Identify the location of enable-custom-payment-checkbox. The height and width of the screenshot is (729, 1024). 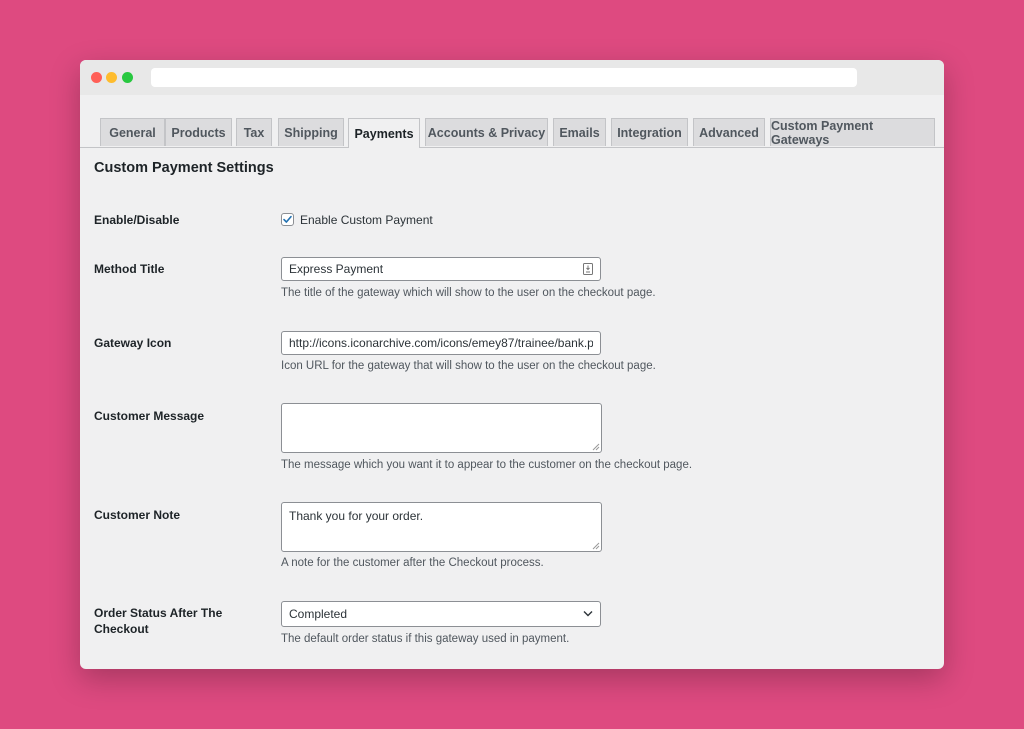
(287, 219).